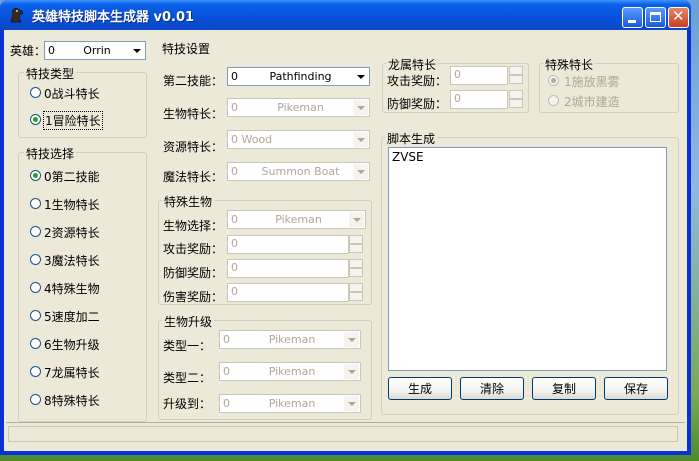 The width and height of the screenshot is (699, 461). Describe the element at coordinates (516, 75) in the screenshot. I see `dragon-attack-spinner` at that location.